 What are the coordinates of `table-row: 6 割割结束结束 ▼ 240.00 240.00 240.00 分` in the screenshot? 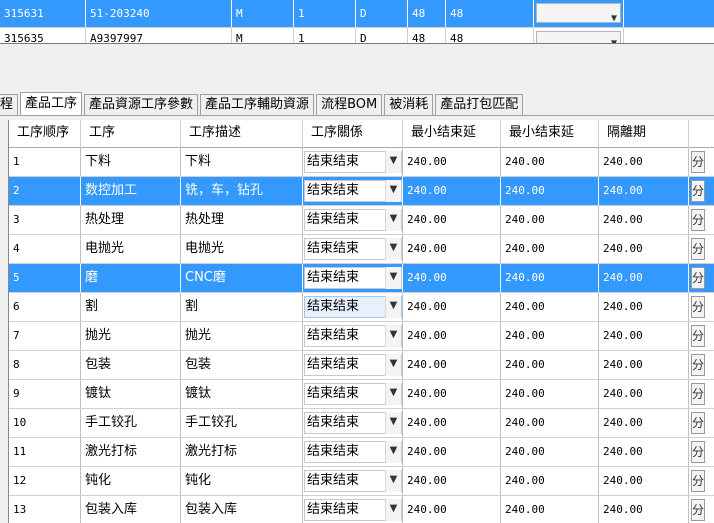 It's located at (361, 307).